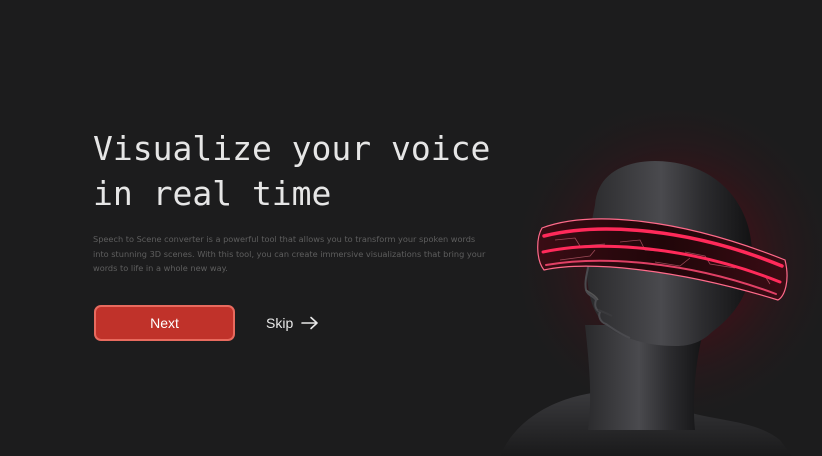 This screenshot has height=456, width=822. What do you see at coordinates (291, 171) in the screenshot?
I see `page-title: Visualize your voice in real time` at bounding box center [291, 171].